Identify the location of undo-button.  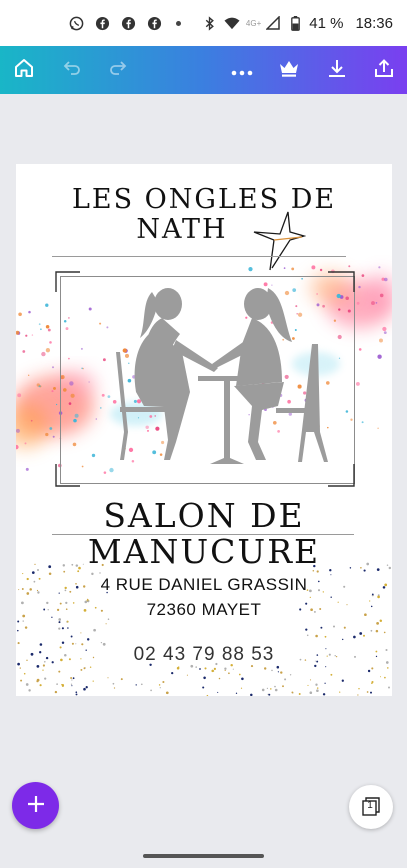
(72, 70).